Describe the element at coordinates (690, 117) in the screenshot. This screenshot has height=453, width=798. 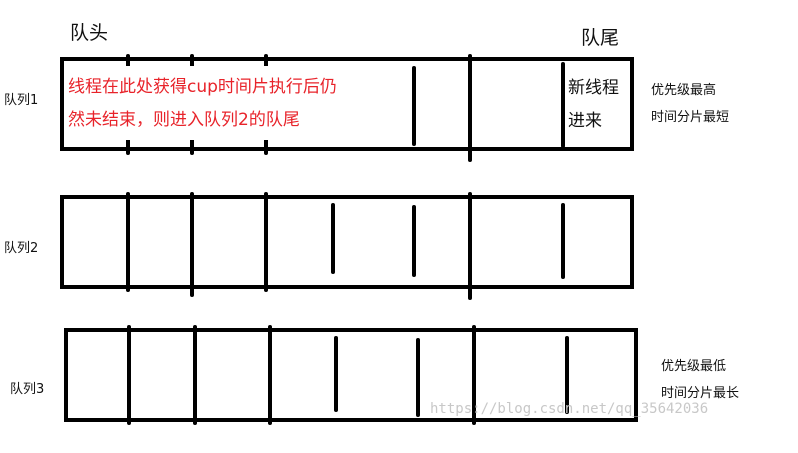
I see `priority-high-line2: 时间分片最短` at that location.